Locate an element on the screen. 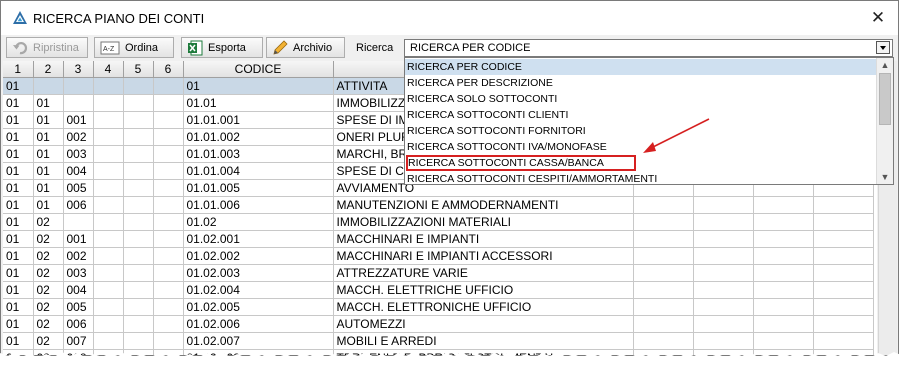 The height and width of the screenshot is (369, 901). esporta-button: Esporta is located at coordinates (222, 47).